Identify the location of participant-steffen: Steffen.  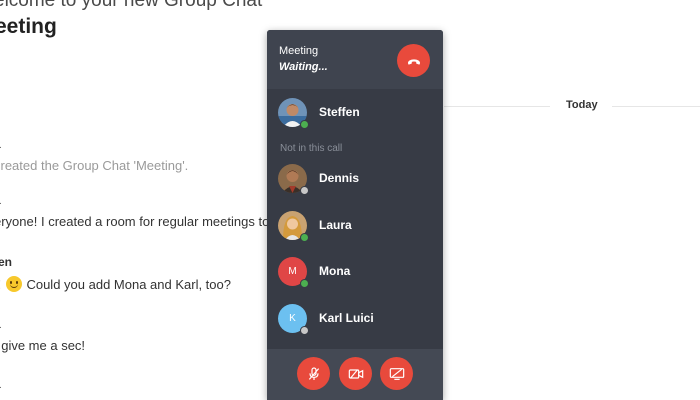
(355, 113).